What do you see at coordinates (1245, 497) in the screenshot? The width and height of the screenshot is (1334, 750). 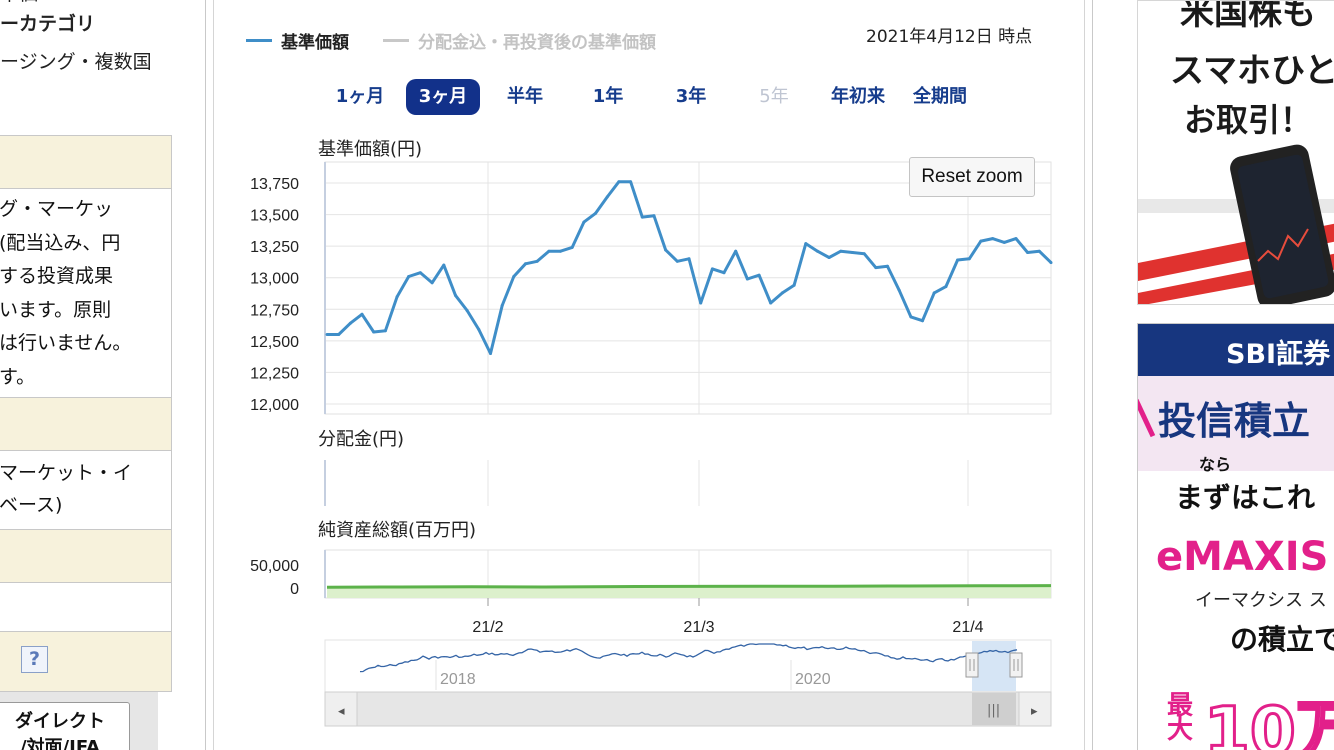 I see `ad2-line: まずはこれ` at bounding box center [1245, 497].